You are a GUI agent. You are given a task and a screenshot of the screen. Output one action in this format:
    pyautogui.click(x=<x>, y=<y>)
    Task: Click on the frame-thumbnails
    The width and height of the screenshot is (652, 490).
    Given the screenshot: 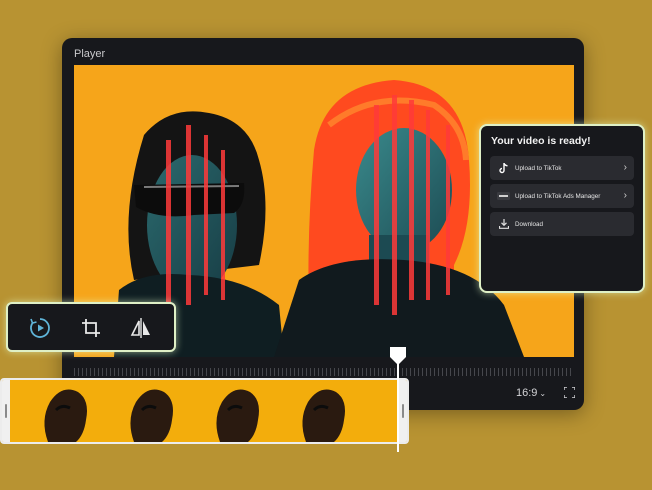 What is the action you would take?
    pyautogui.click(x=205, y=411)
    